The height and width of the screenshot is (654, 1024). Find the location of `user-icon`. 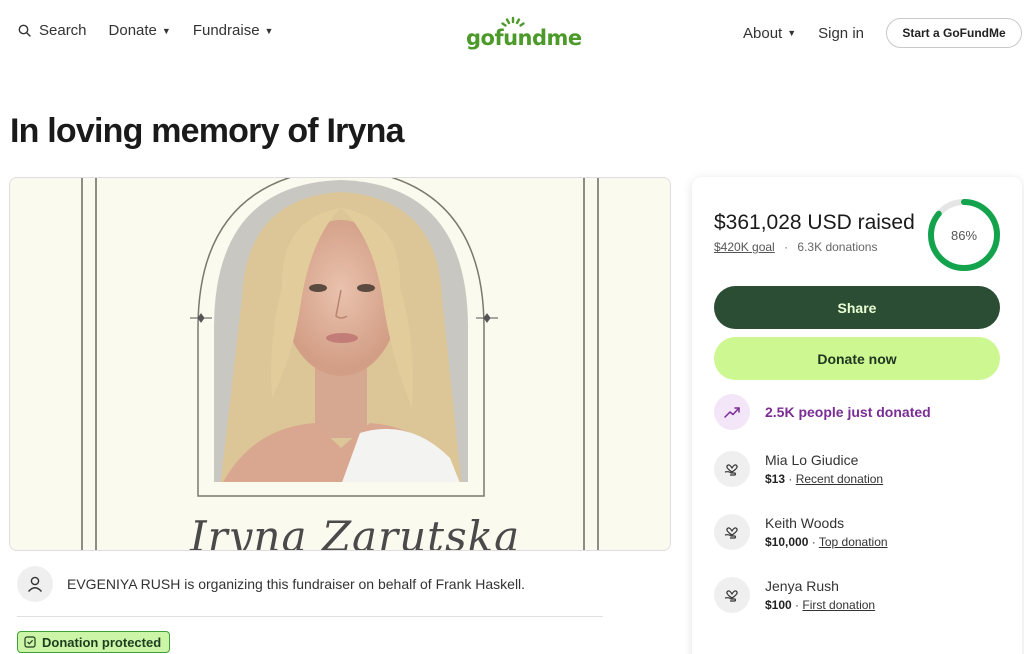

user-icon is located at coordinates (35, 584).